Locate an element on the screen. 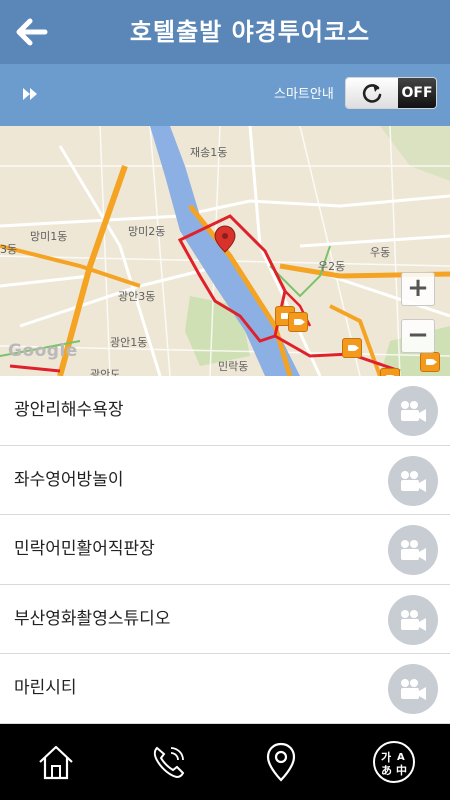  language-glyph: A is located at coordinates (401, 757).